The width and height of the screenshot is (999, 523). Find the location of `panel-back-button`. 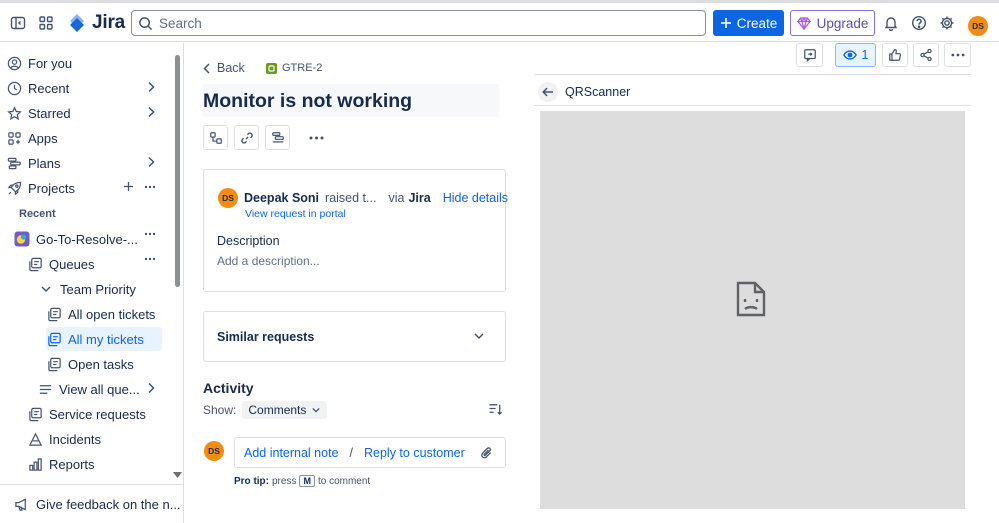

panel-back-button is located at coordinates (548, 92).